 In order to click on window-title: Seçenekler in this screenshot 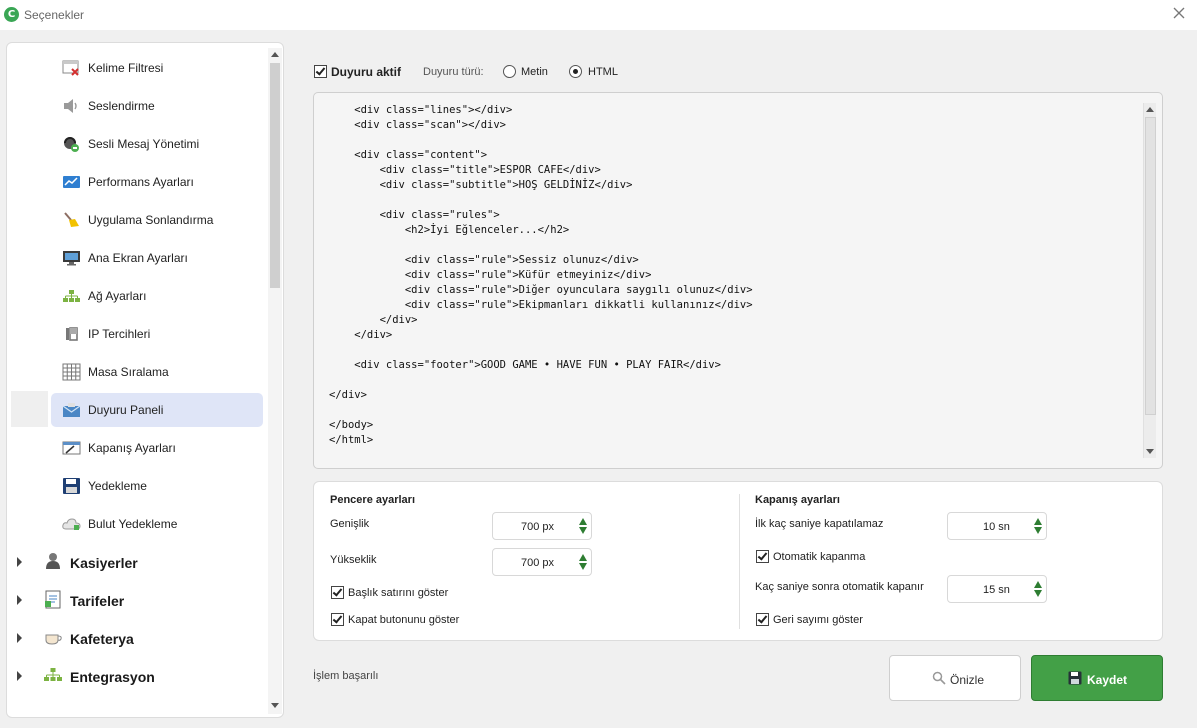, I will do `click(54, 15)`.